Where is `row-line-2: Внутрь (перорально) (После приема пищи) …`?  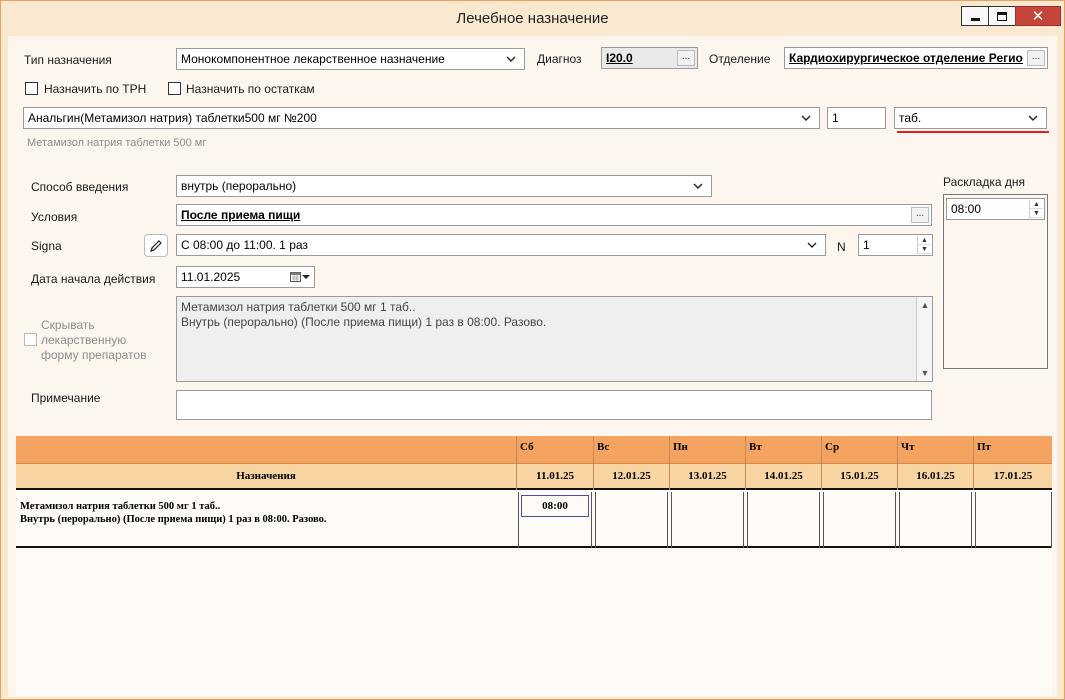 row-line-2: Внутрь (перорально) (После приема пищи) … is located at coordinates (173, 519).